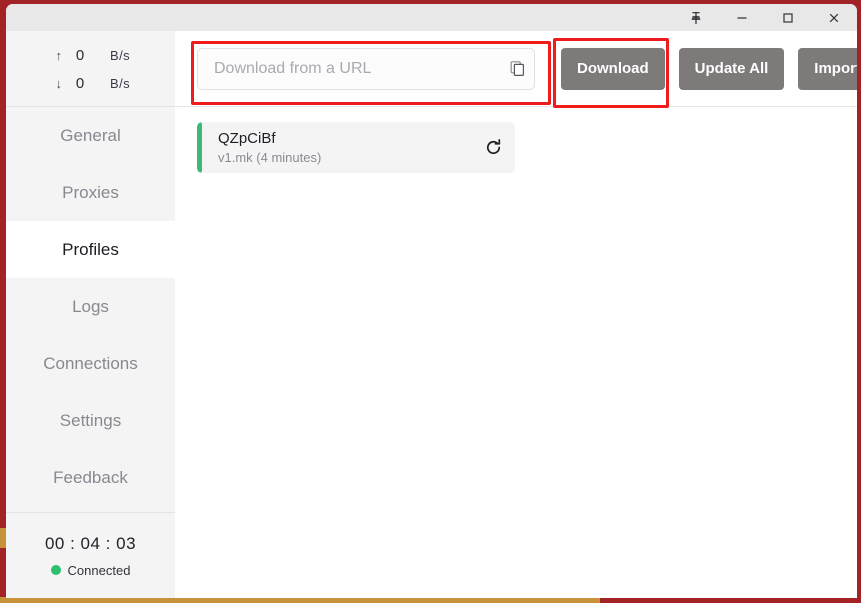  What do you see at coordinates (90, 55) in the screenshot?
I see `upload-speed-row: ↑ 0 B/s` at bounding box center [90, 55].